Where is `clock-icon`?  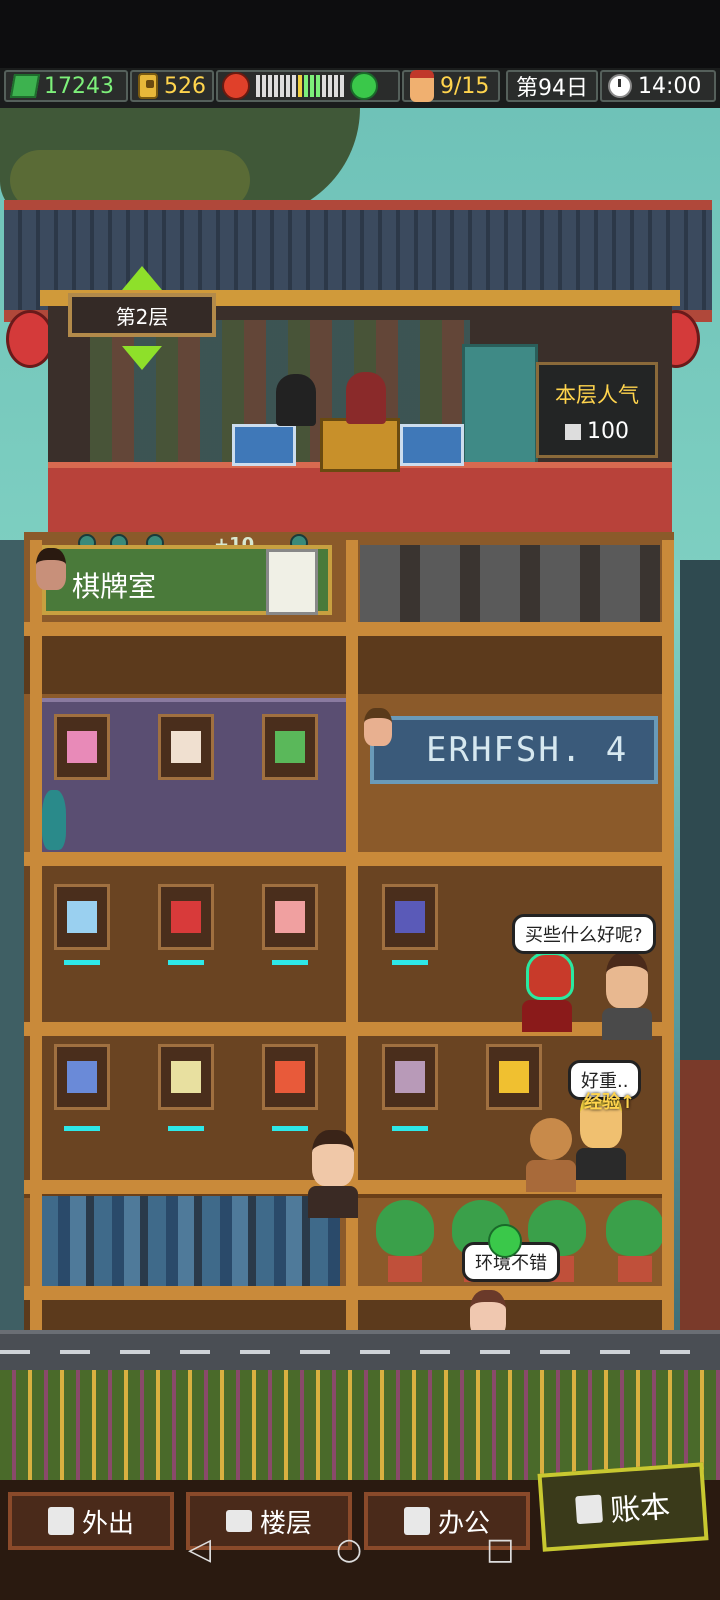
clock-icon is located at coordinates (620, 86).